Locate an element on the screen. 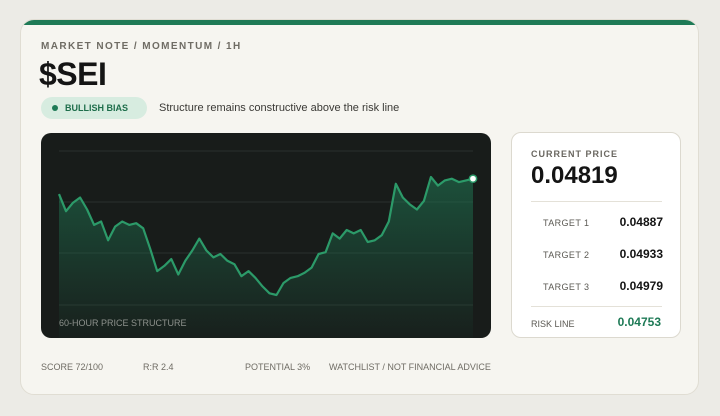 The width and height of the screenshot is (720, 416). ticker-title: $SEI is located at coordinates (73, 74).